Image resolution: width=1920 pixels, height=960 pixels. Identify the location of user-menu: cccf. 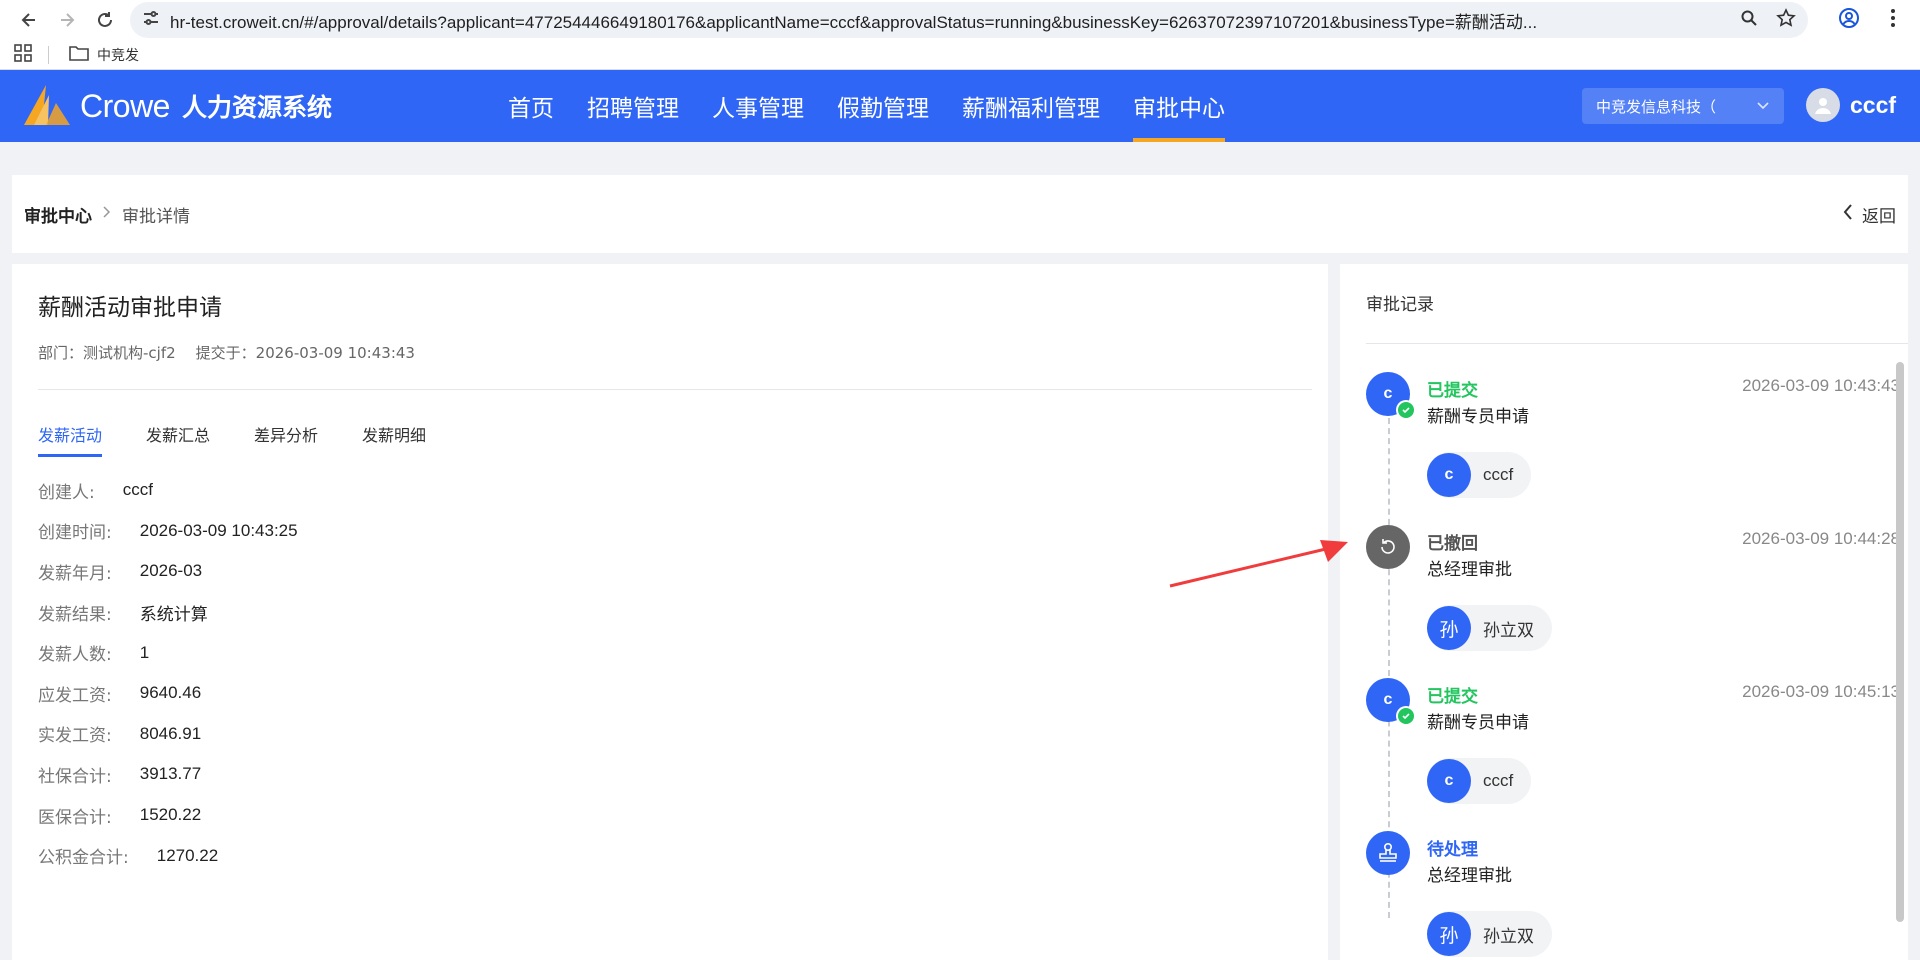
(1851, 105).